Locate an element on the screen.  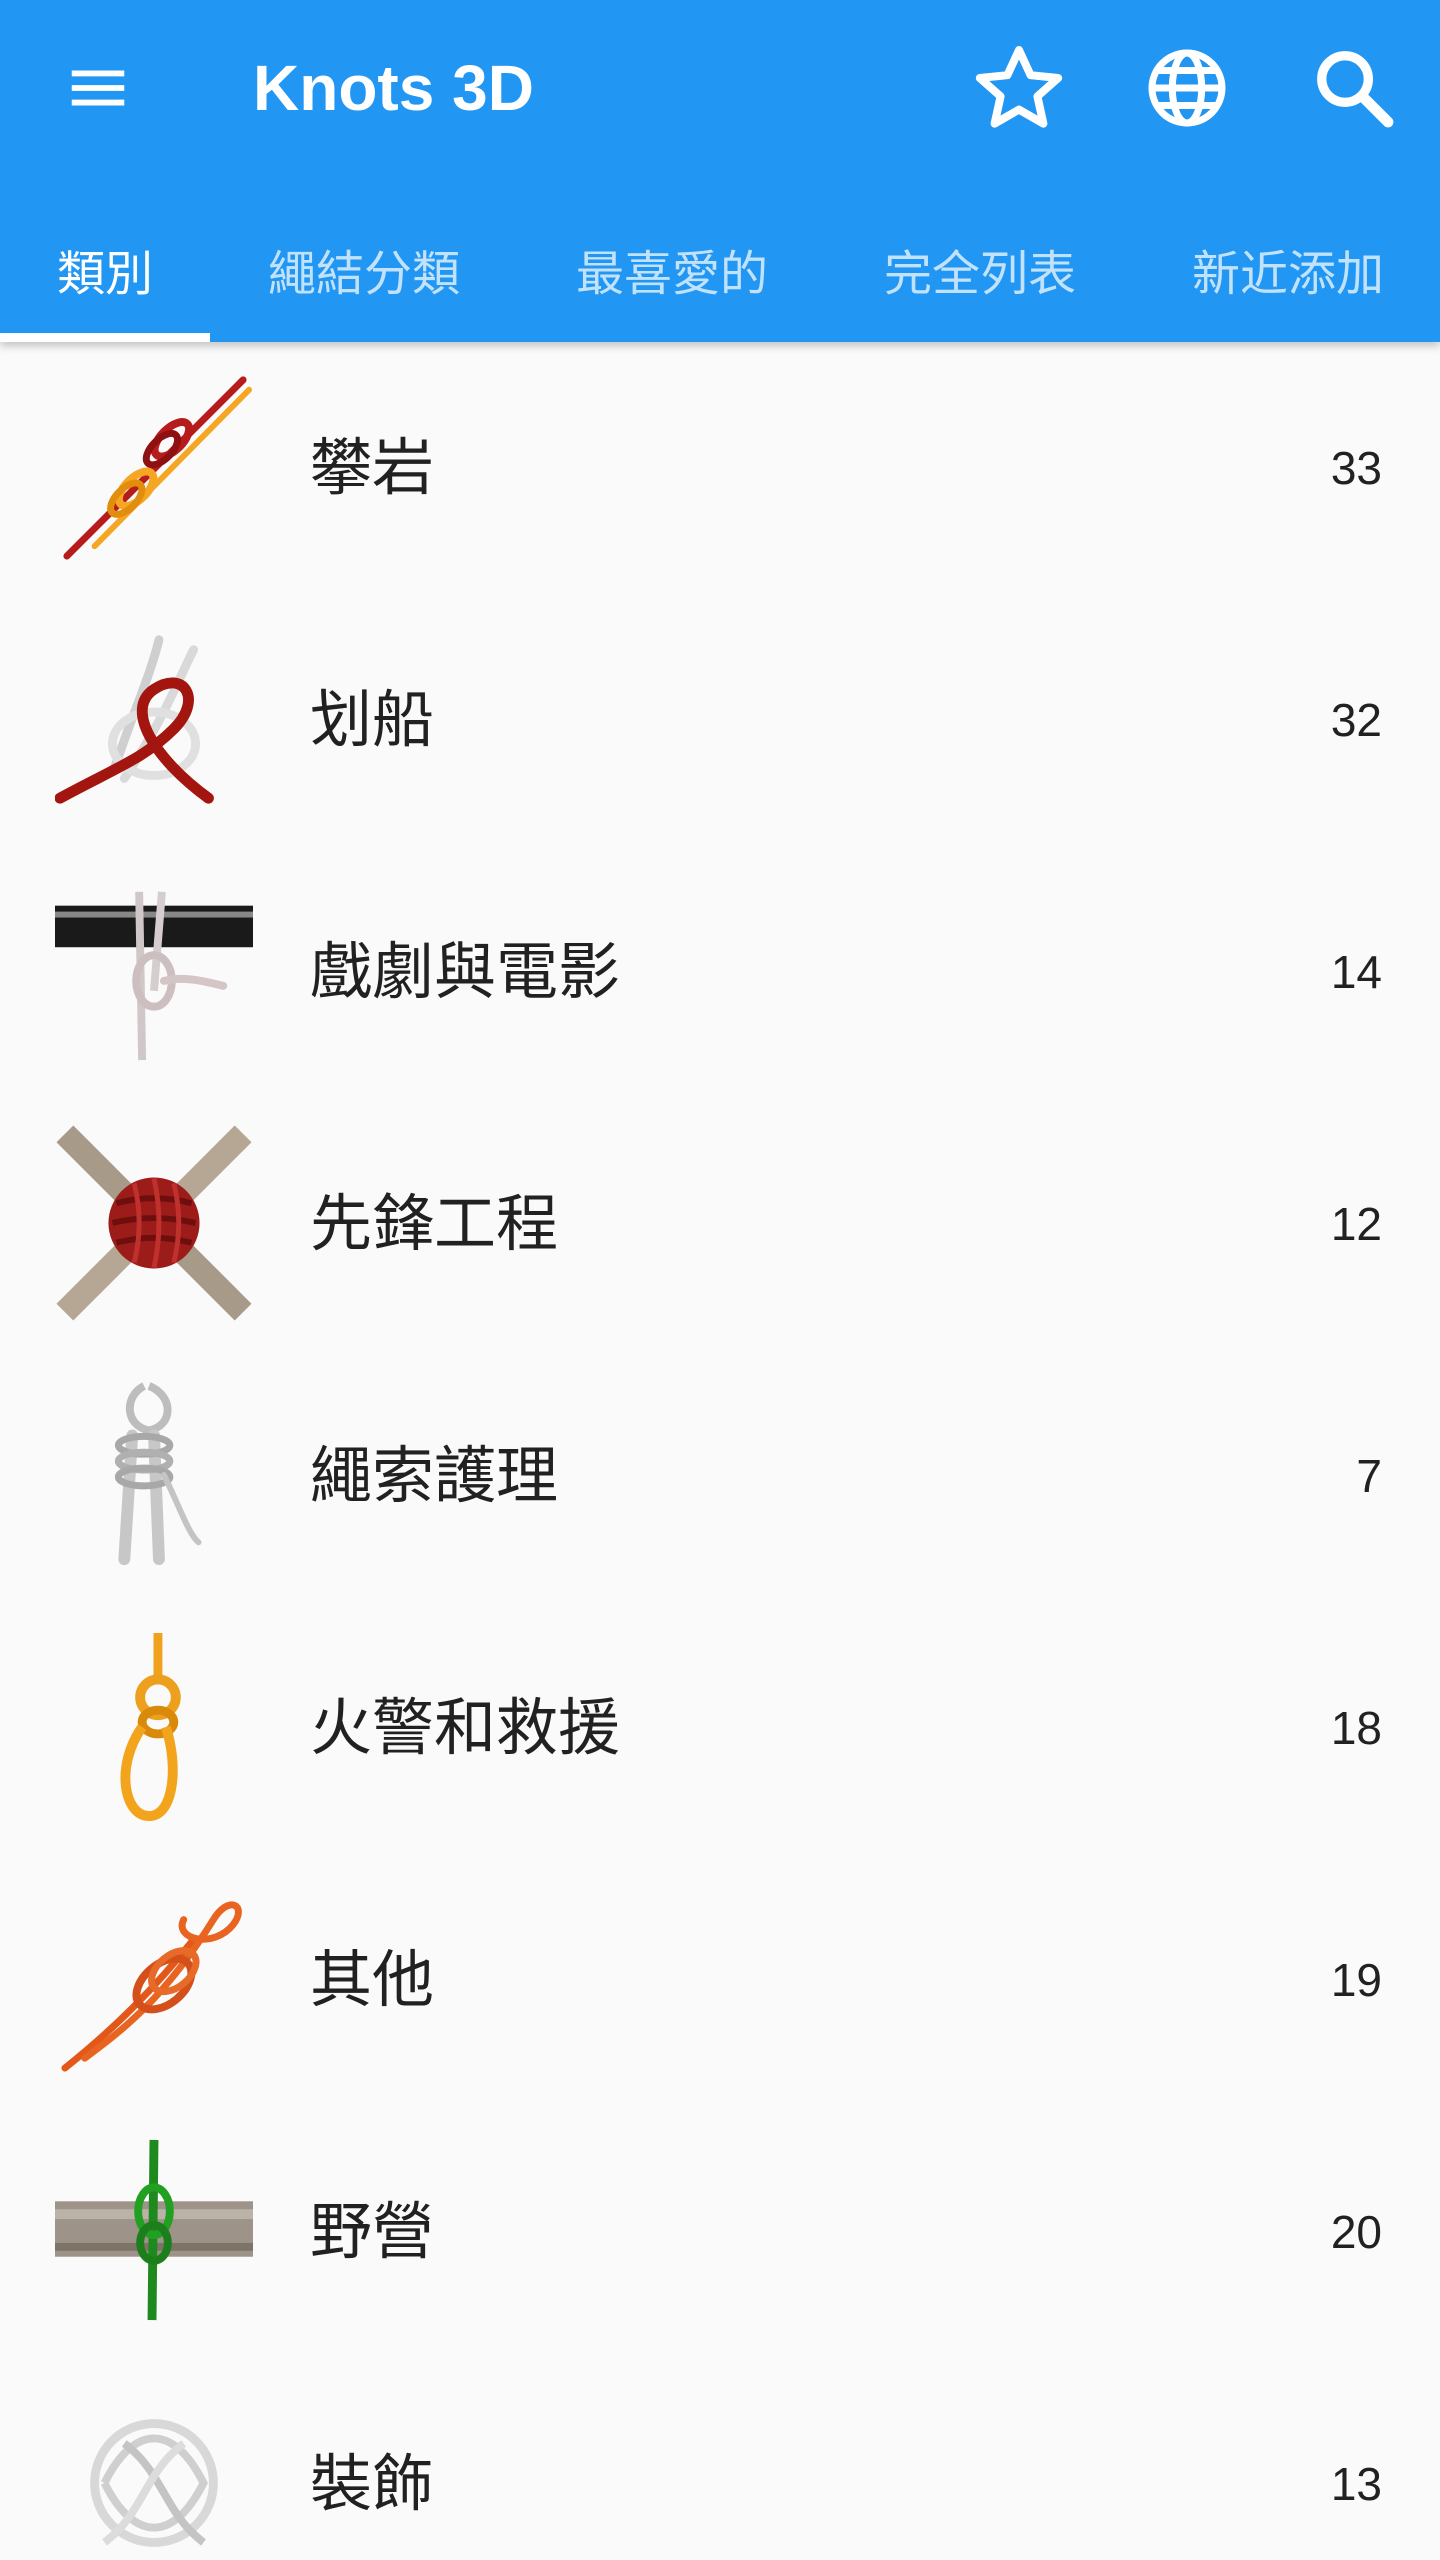
category-label: 先鋒工程 is located at coordinates (434, 1223).